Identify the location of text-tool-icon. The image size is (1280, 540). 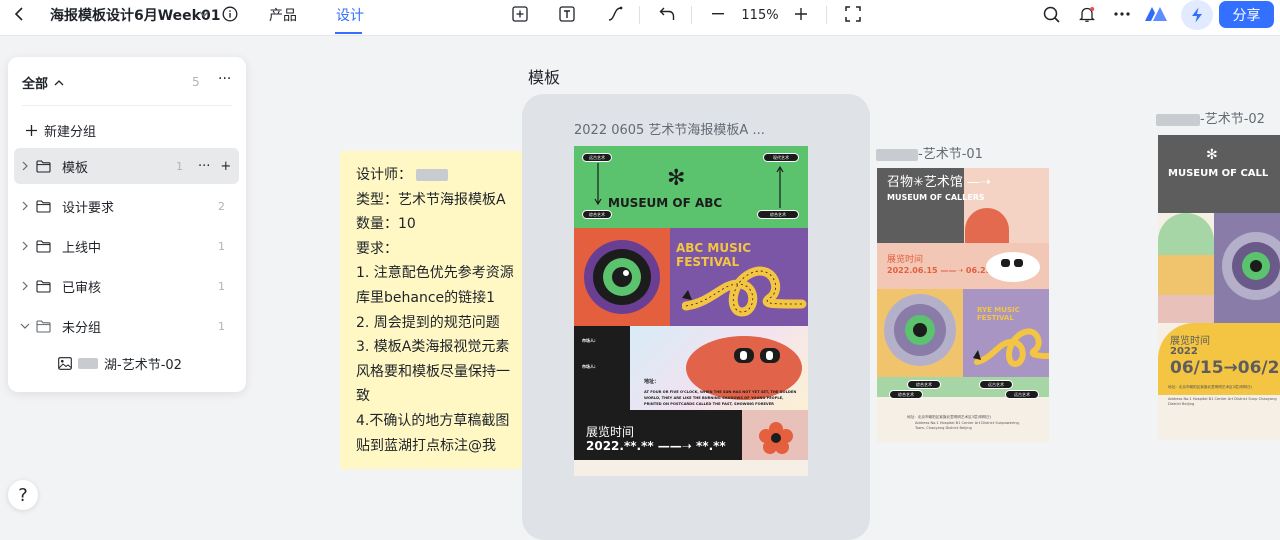
(567, 14).